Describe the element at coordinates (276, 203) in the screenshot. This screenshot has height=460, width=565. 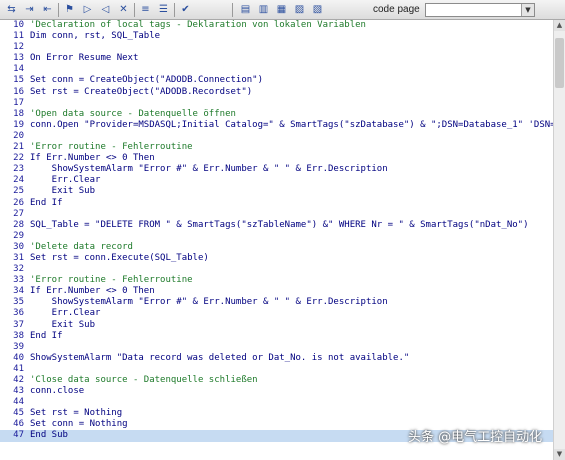
I see `code-line: 26 End If` at that location.